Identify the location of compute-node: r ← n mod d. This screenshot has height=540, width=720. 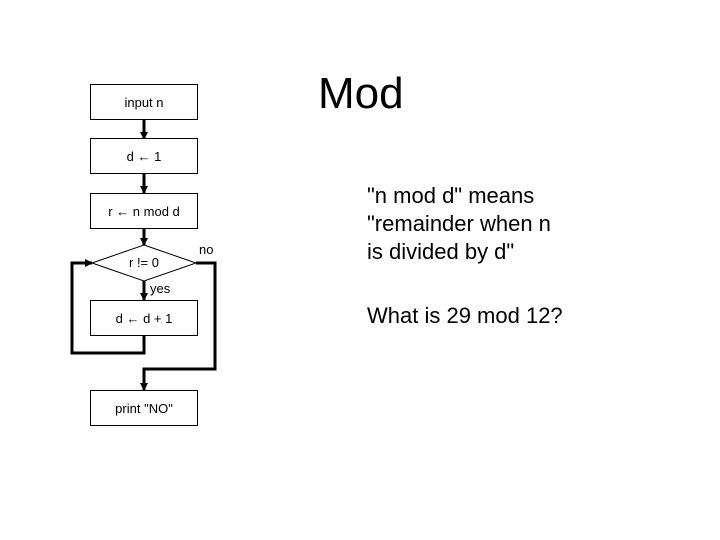
(144, 211).